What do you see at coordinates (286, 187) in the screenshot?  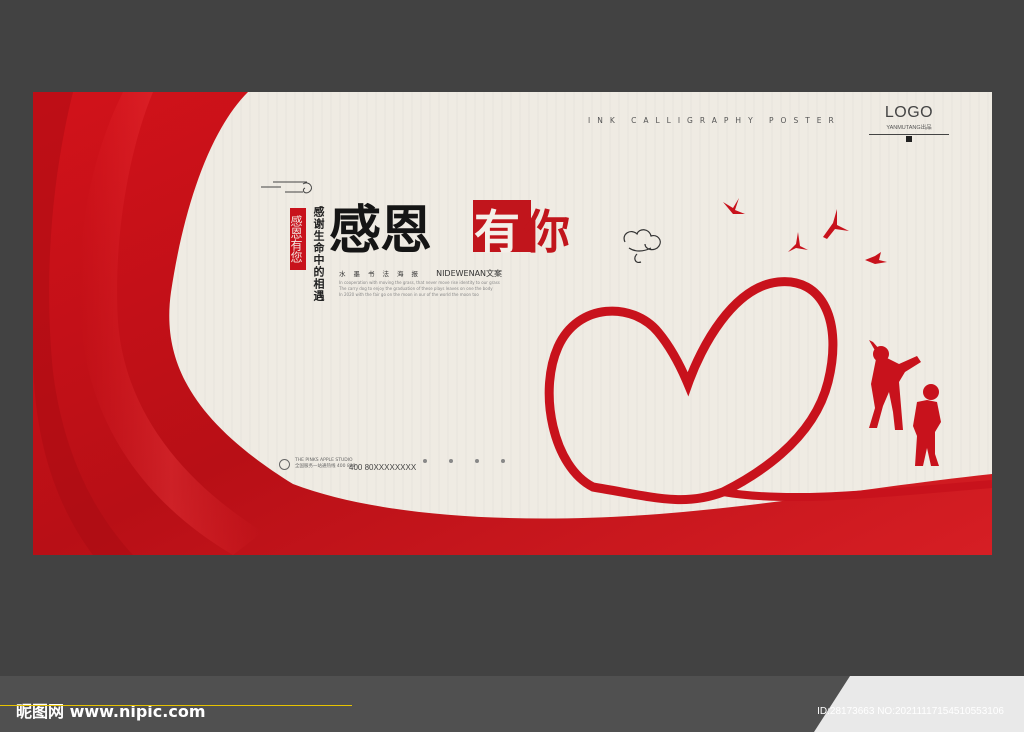 I see `cloud-ornament-left` at bounding box center [286, 187].